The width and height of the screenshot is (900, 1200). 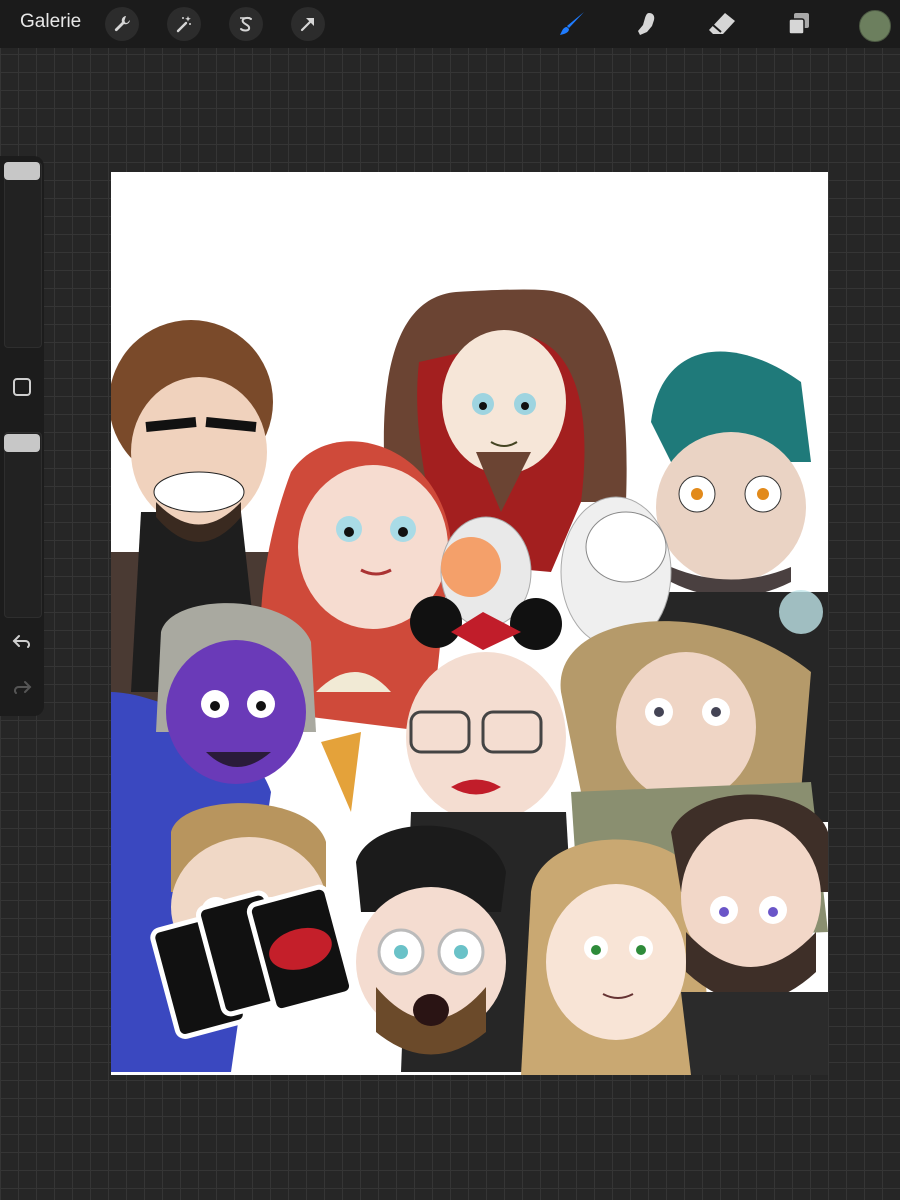 I want to click on brush-size-thumb, so click(x=22, y=171).